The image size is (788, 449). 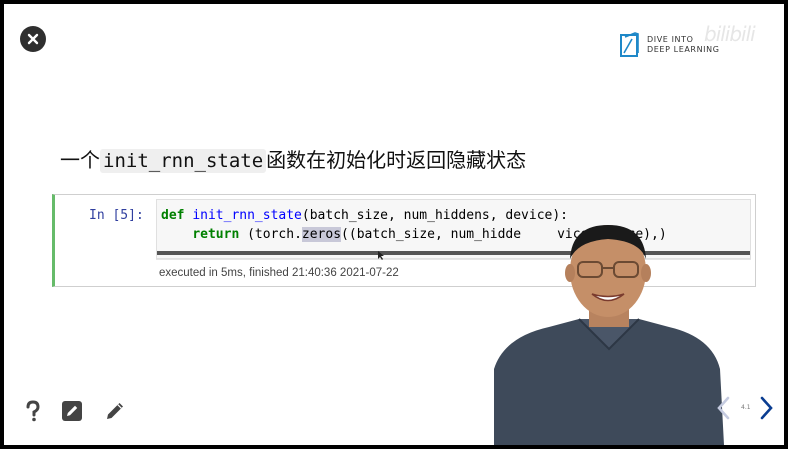 What do you see at coordinates (396, 160) in the screenshot?
I see `title-suffix: 函数在初始化时返回隐藏状态` at bounding box center [396, 160].